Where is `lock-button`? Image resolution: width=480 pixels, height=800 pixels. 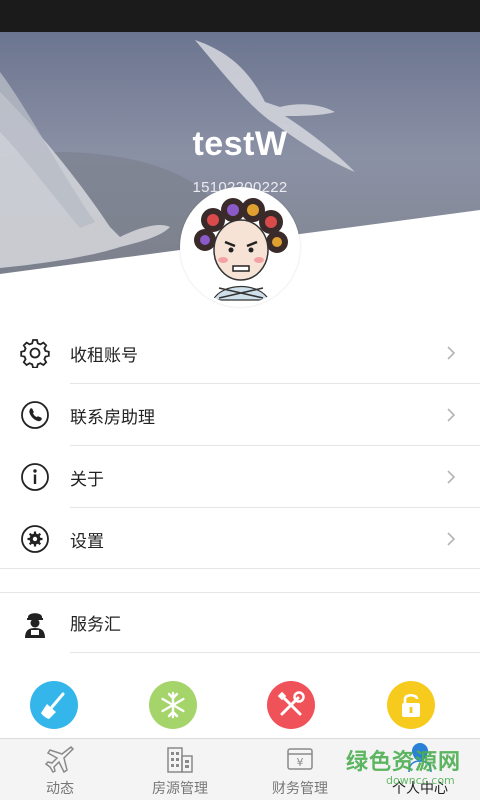
lock-button is located at coordinates (411, 705).